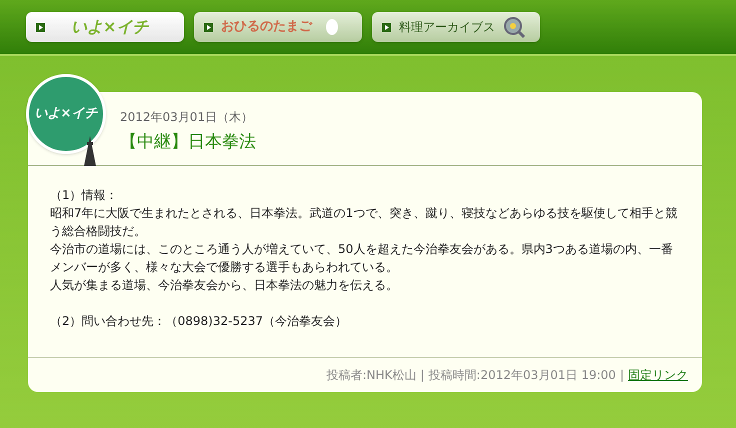  Describe the element at coordinates (199, 321) in the screenshot. I see `contact-text: （2）問い合わせ先：（0898)32-5237（今治拳友会）` at that location.